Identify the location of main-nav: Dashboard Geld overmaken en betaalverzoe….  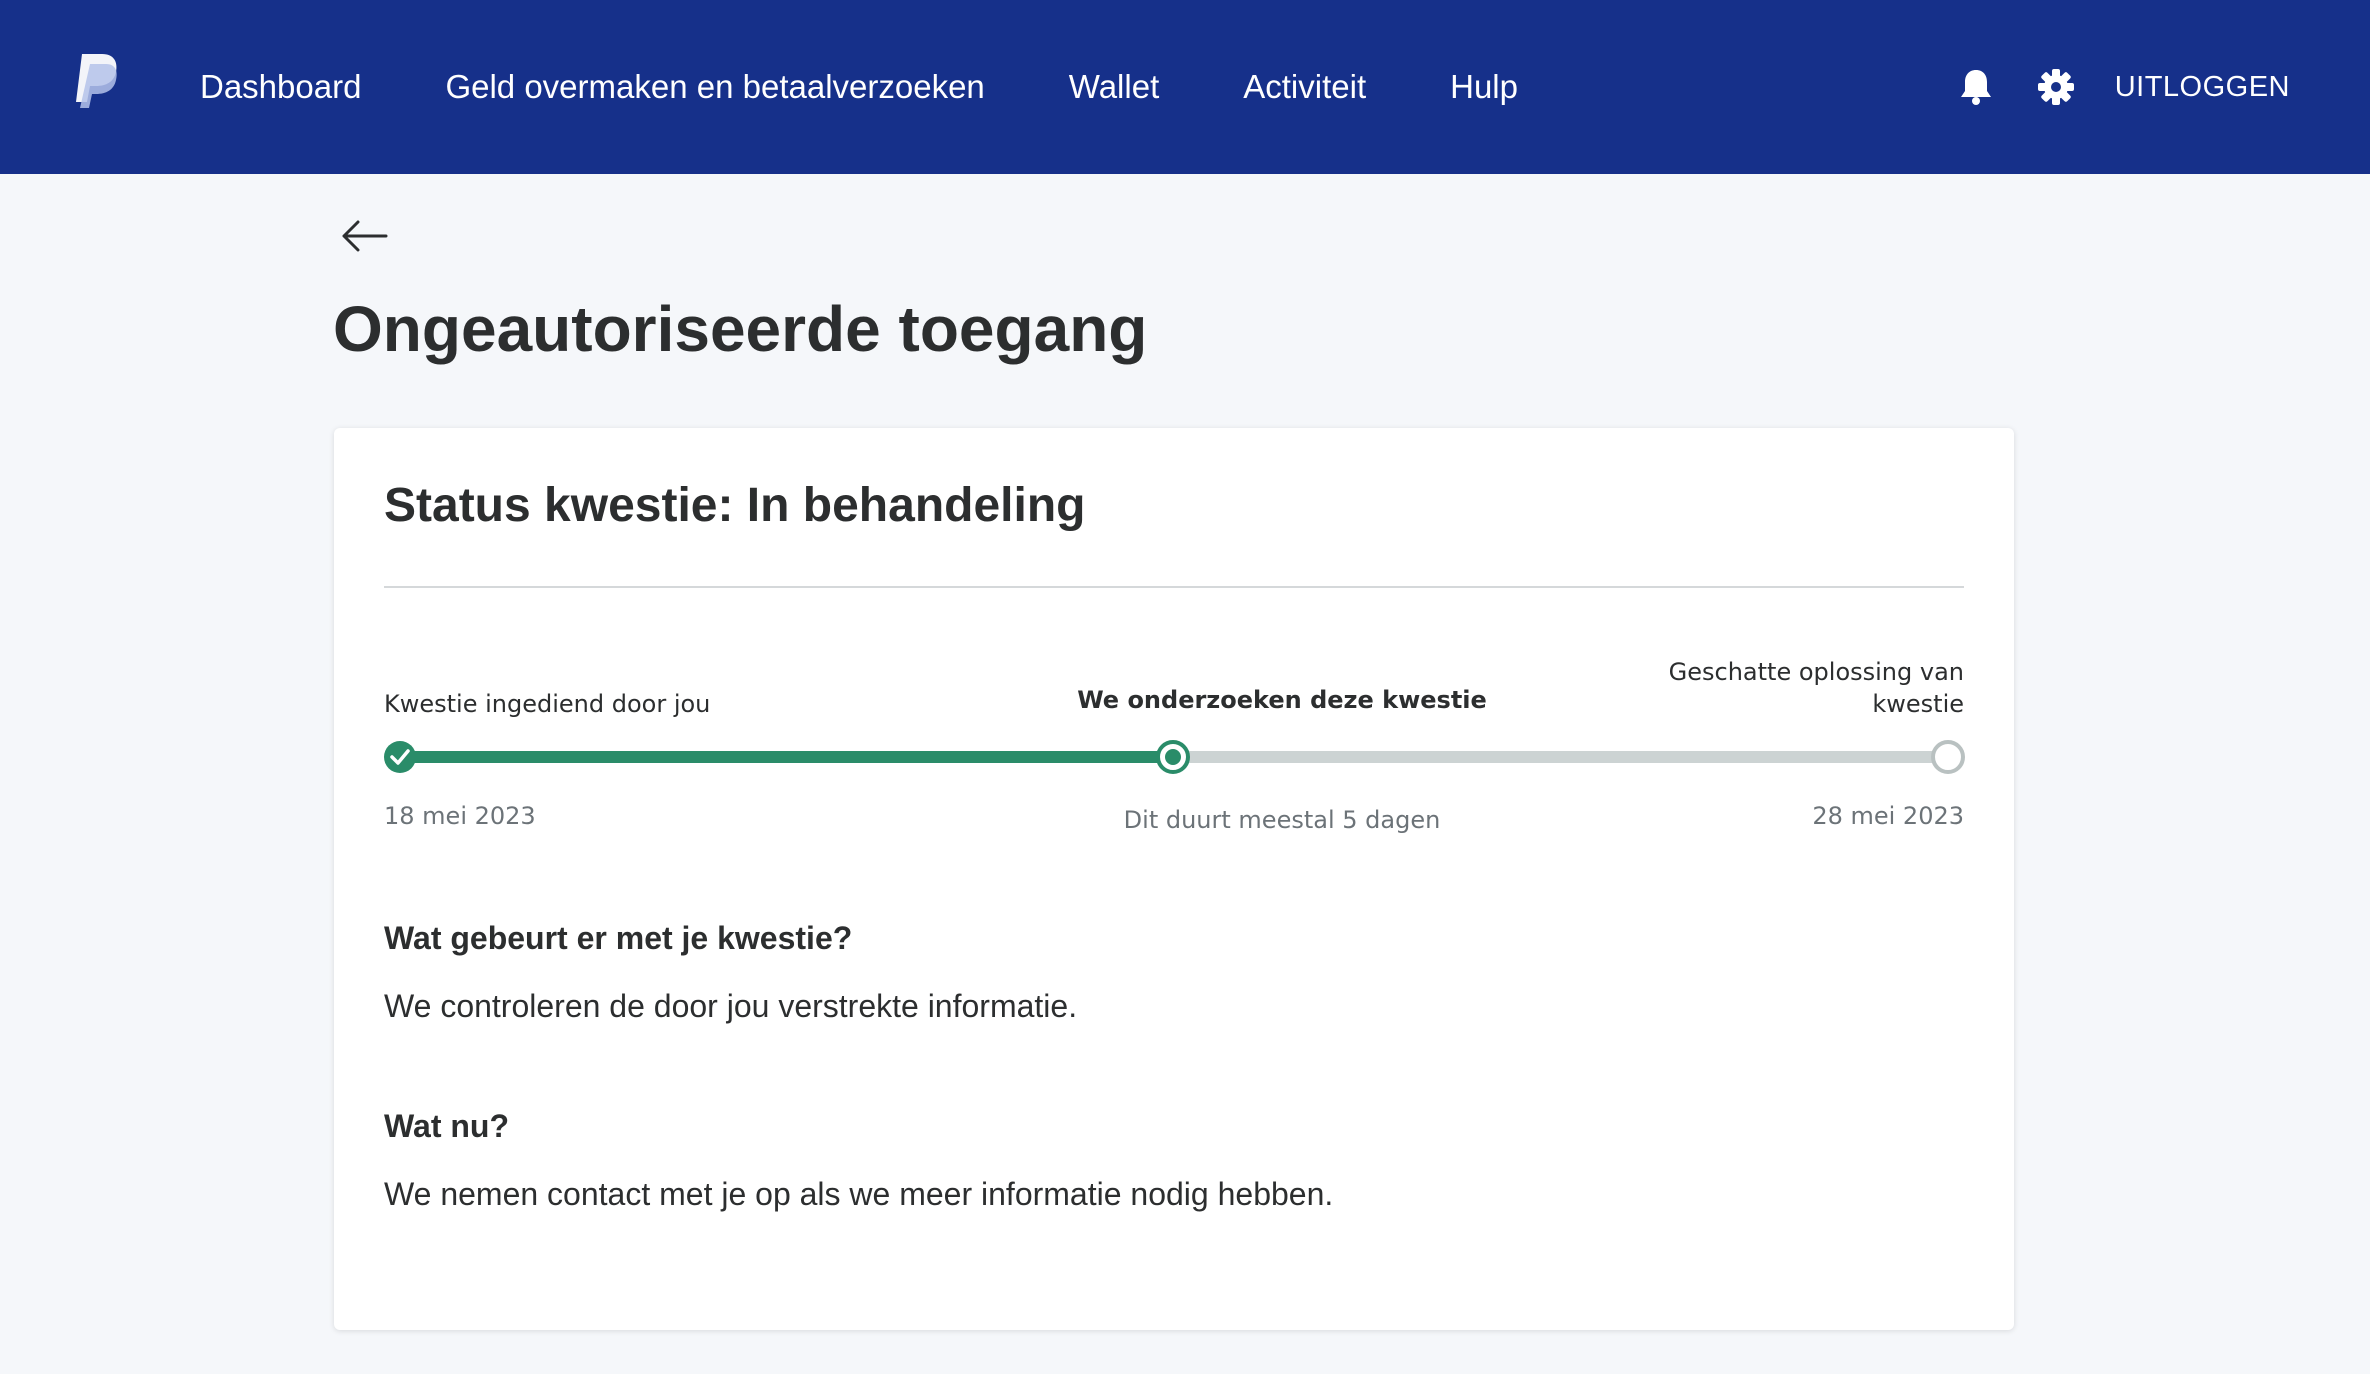
(901, 87).